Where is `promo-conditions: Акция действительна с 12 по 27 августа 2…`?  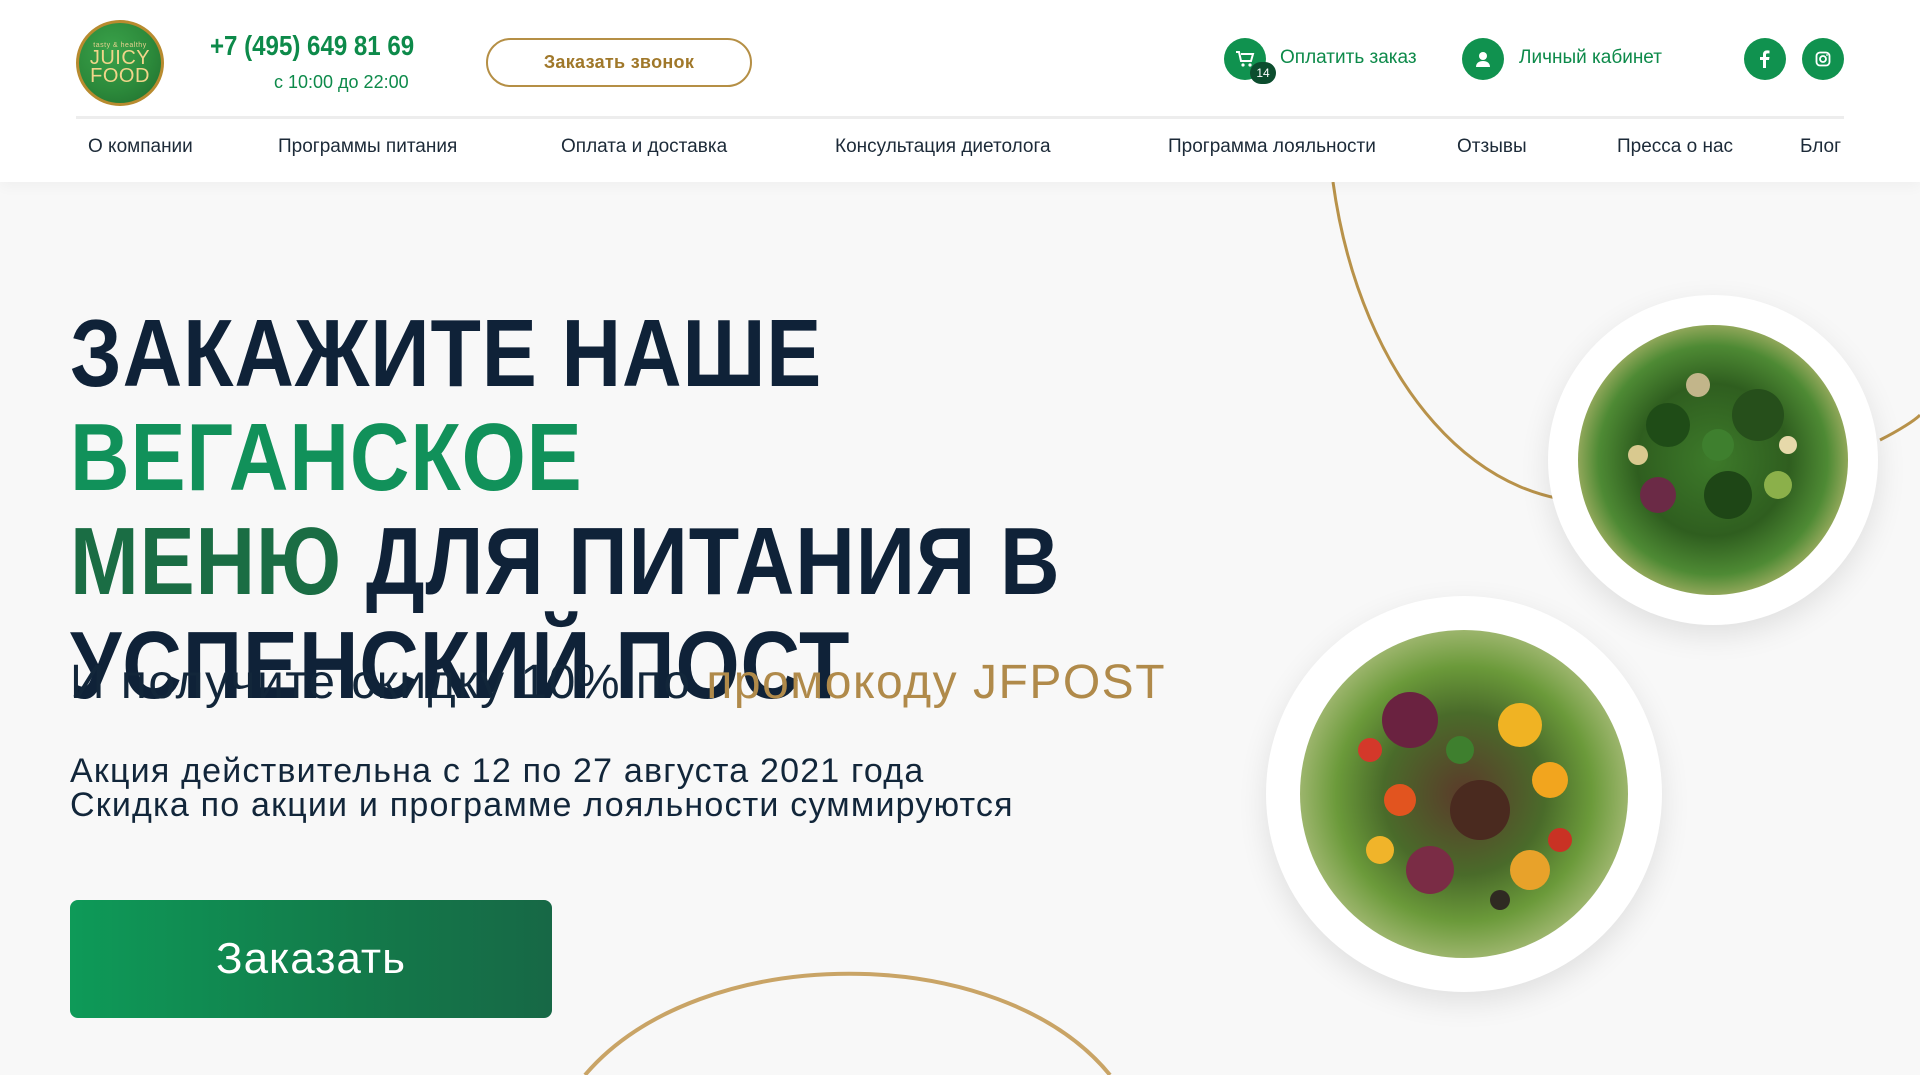 promo-conditions: Акция действительна с 12 по 27 августа 2… is located at coordinates (542, 788).